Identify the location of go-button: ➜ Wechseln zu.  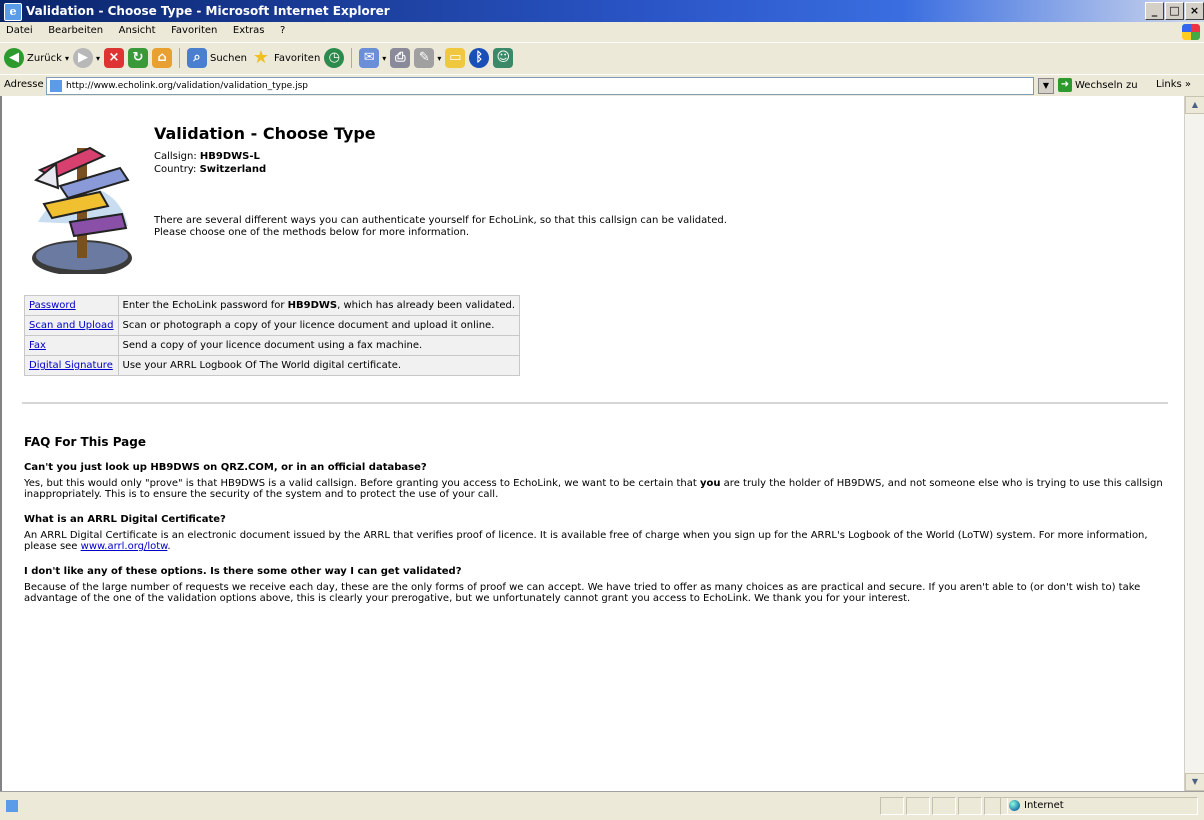
(1098, 85).